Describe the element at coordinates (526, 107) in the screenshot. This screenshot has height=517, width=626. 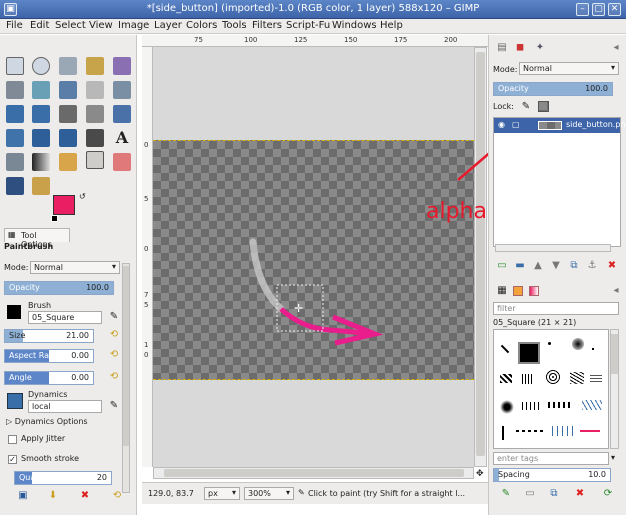
I see `lock-pixels-icon: ✎` at that location.